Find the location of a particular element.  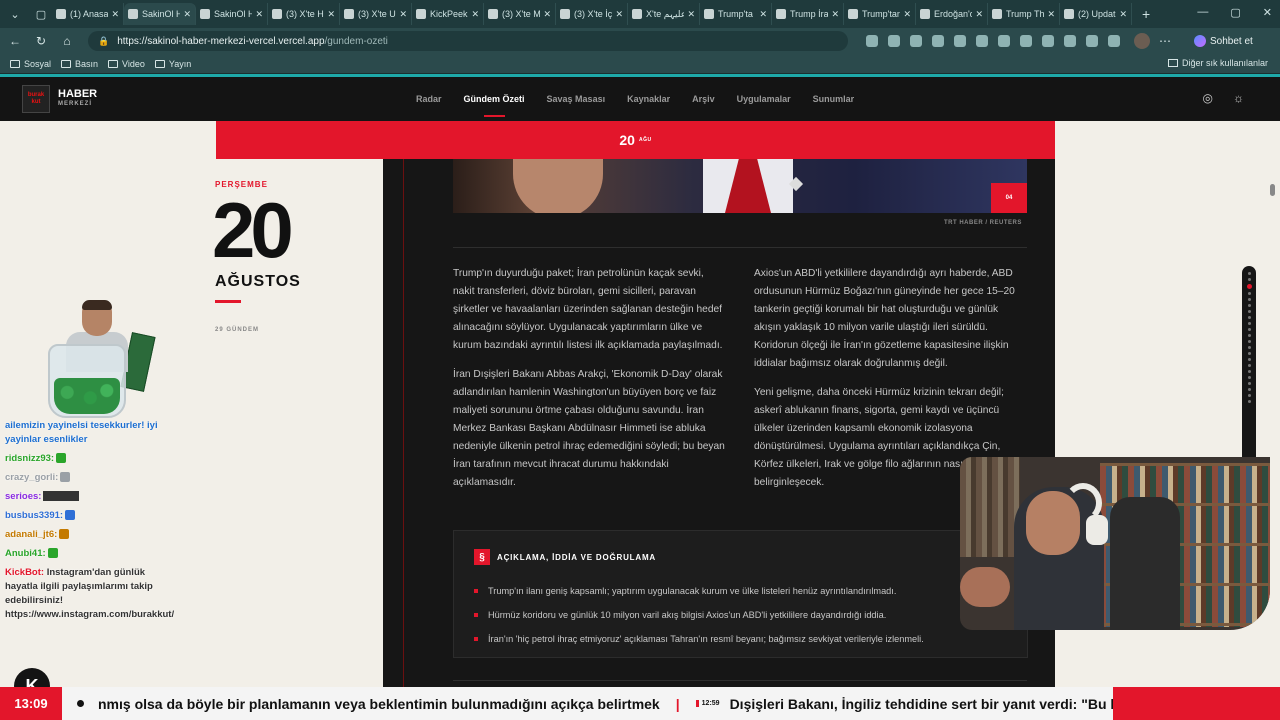

chat-username: crazy_gorli: is located at coordinates (31, 477).